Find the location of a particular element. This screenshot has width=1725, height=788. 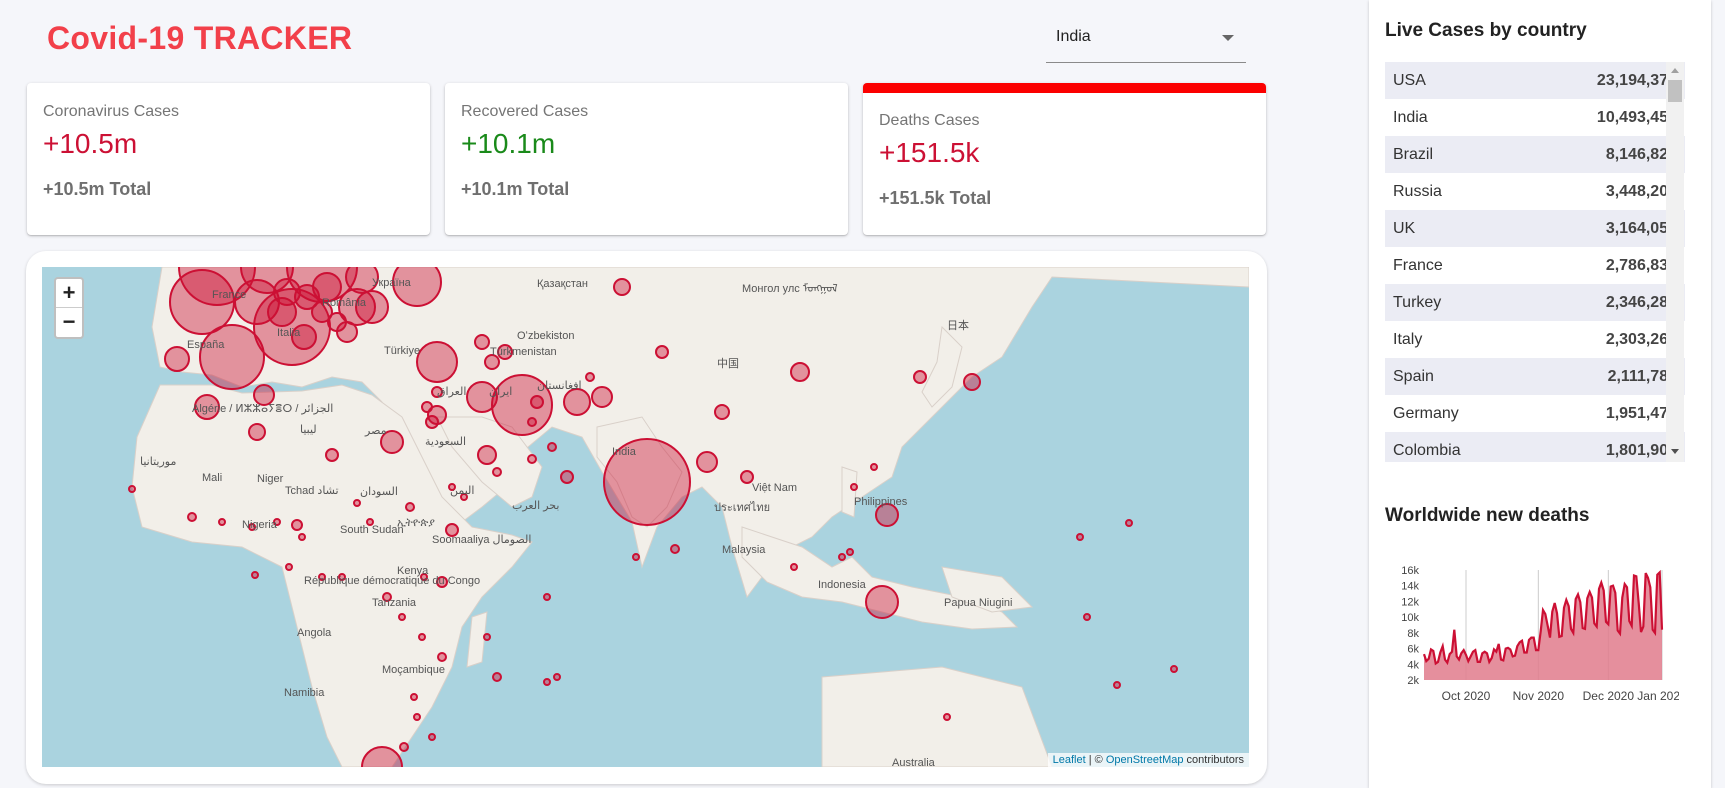

map-place-label: Algérie / ⵍⵣⵣⴰⵢⴻⵔ / الجزائر is located at coordinates (263, 409).